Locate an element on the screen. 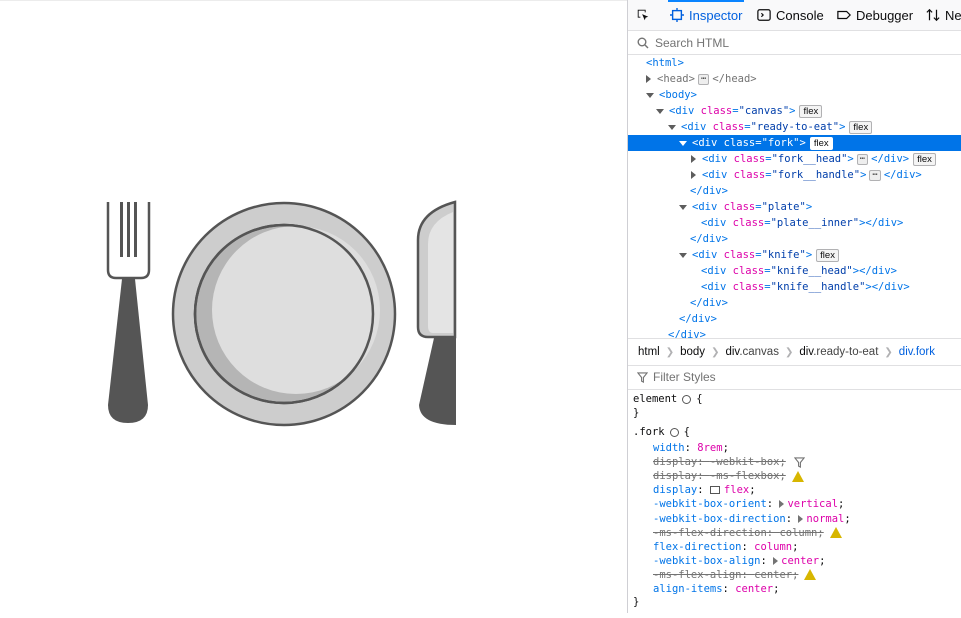 Image resolution: width=961 pixels, height=618 pixels. tag-text: </div> is located at coordinates (890, 159).